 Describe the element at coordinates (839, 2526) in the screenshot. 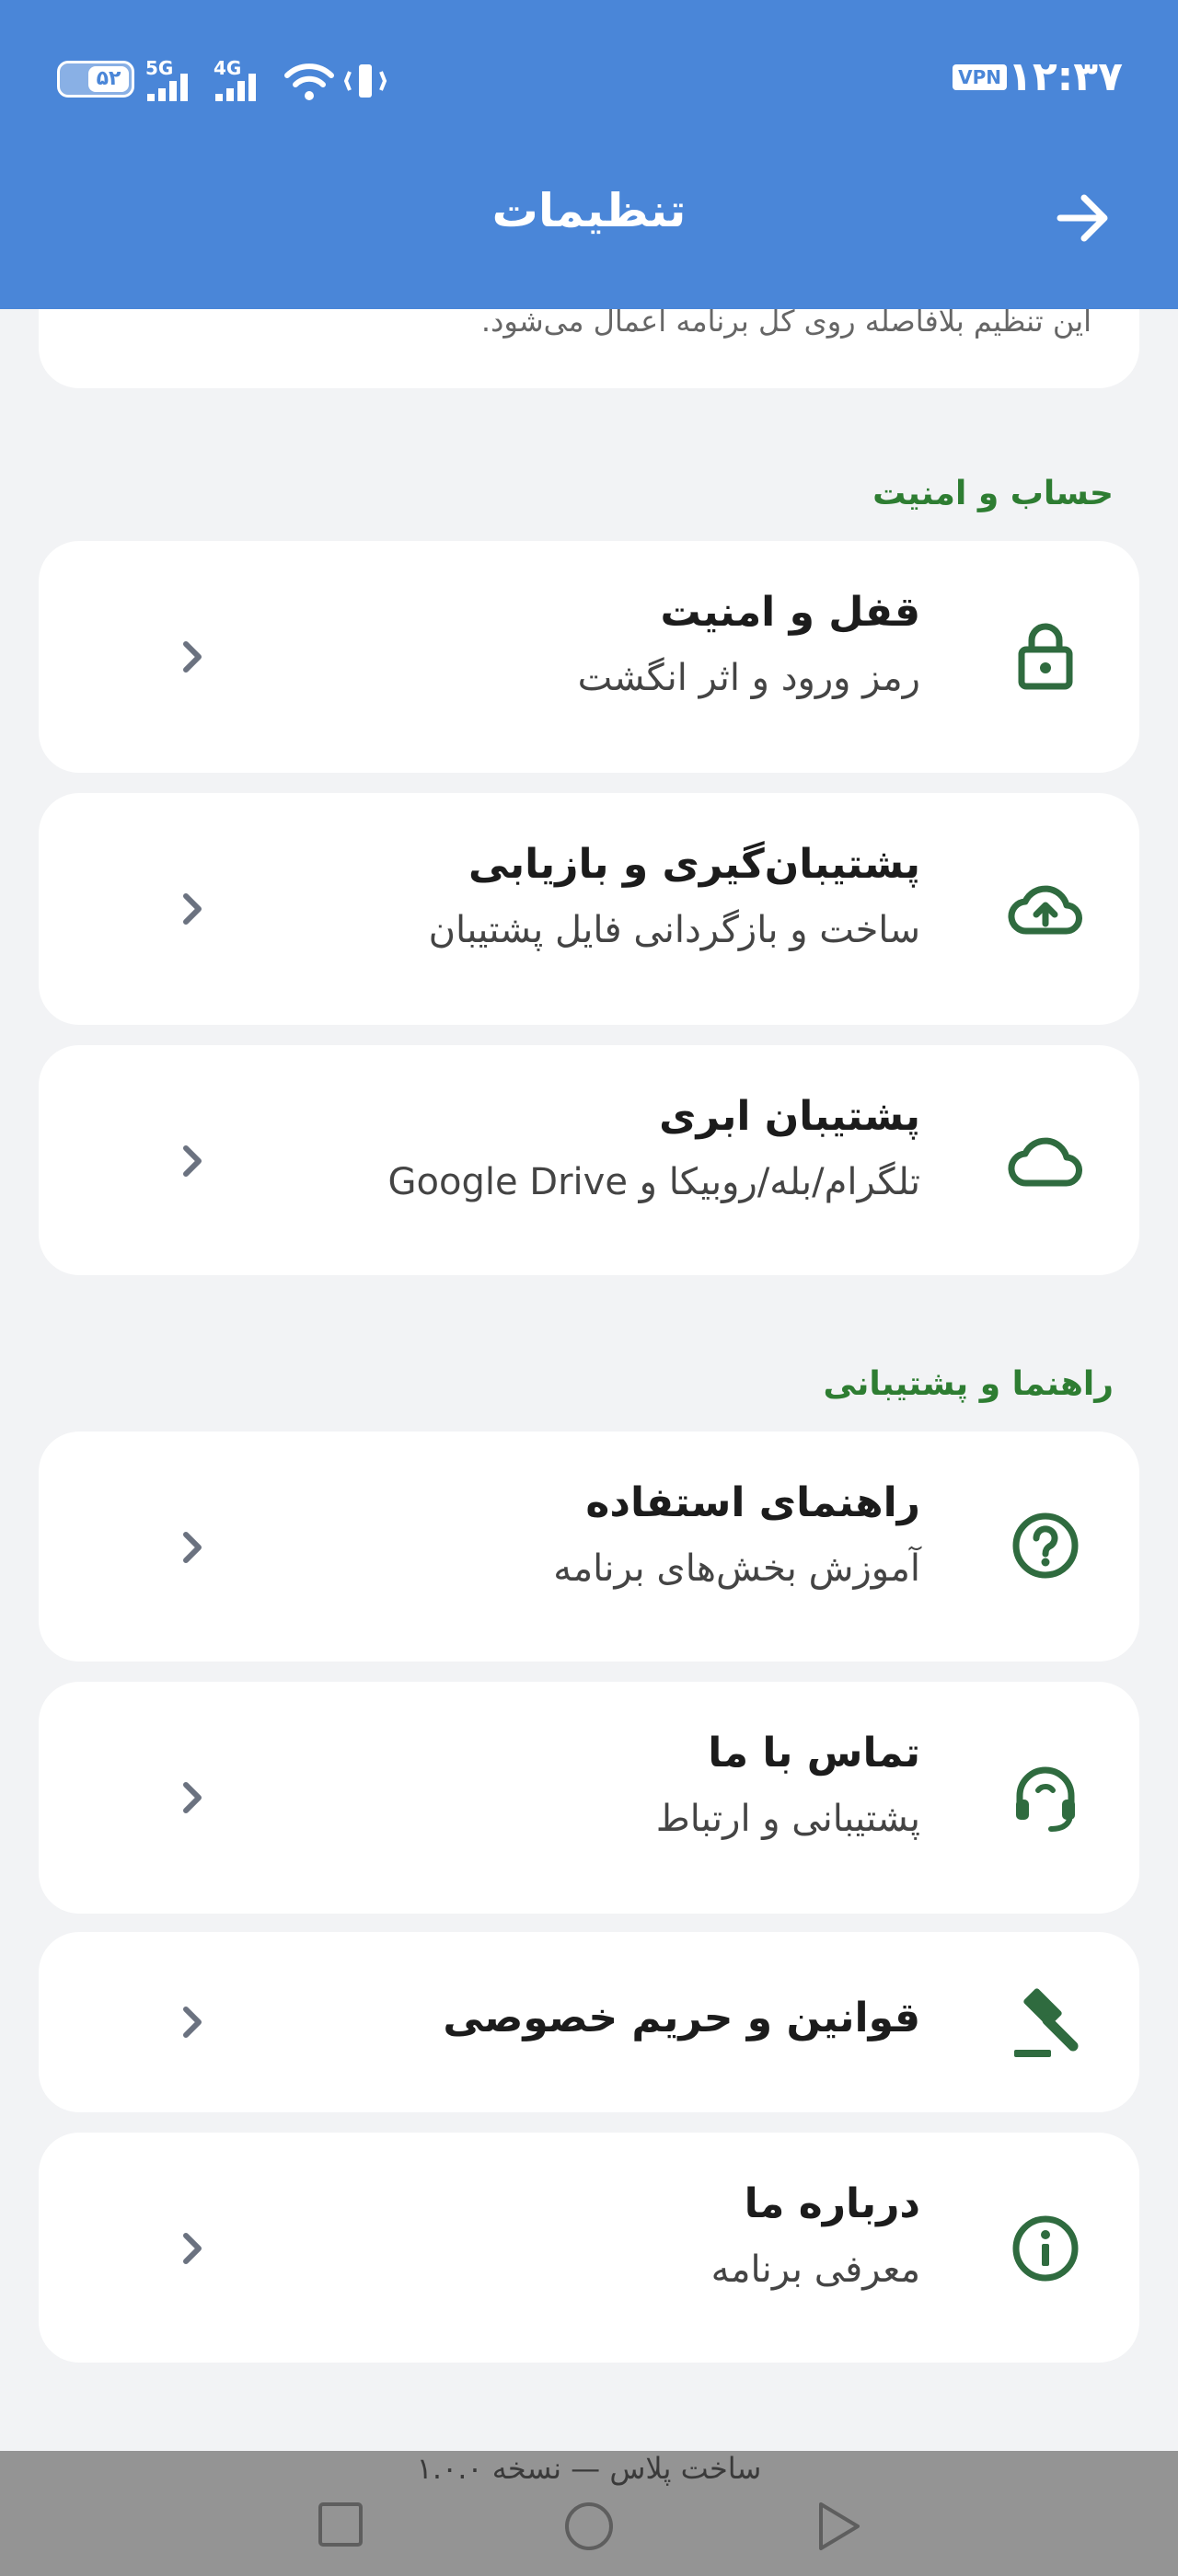

I see `back-nav-button` at that location.